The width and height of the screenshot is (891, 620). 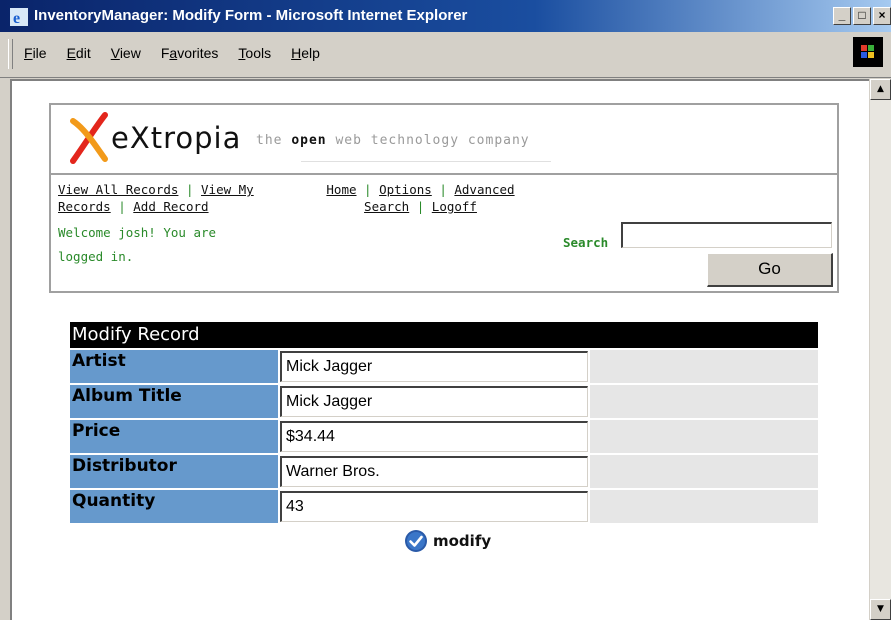 I want to click on scroll-down-icon: ▼, so click(x=880, y=609).